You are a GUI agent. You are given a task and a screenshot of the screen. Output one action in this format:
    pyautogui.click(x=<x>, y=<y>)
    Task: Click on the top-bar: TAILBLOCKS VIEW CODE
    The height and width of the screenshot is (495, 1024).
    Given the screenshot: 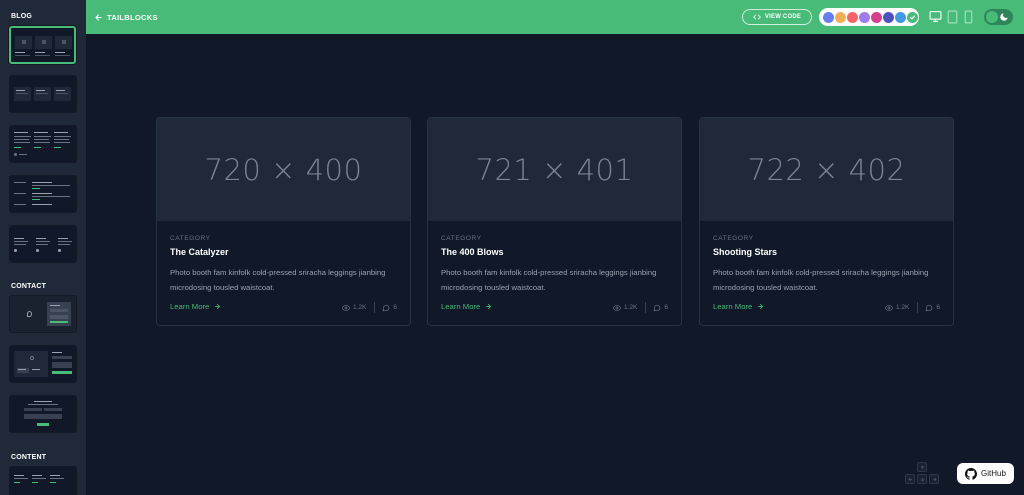 What is the action you would take?
    pyautogui.click(x=555, y=17)
    